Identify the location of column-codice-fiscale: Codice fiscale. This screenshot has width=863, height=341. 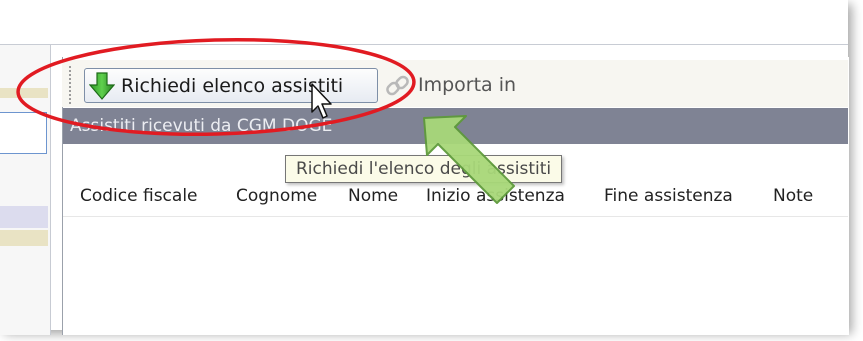
(139, 196).